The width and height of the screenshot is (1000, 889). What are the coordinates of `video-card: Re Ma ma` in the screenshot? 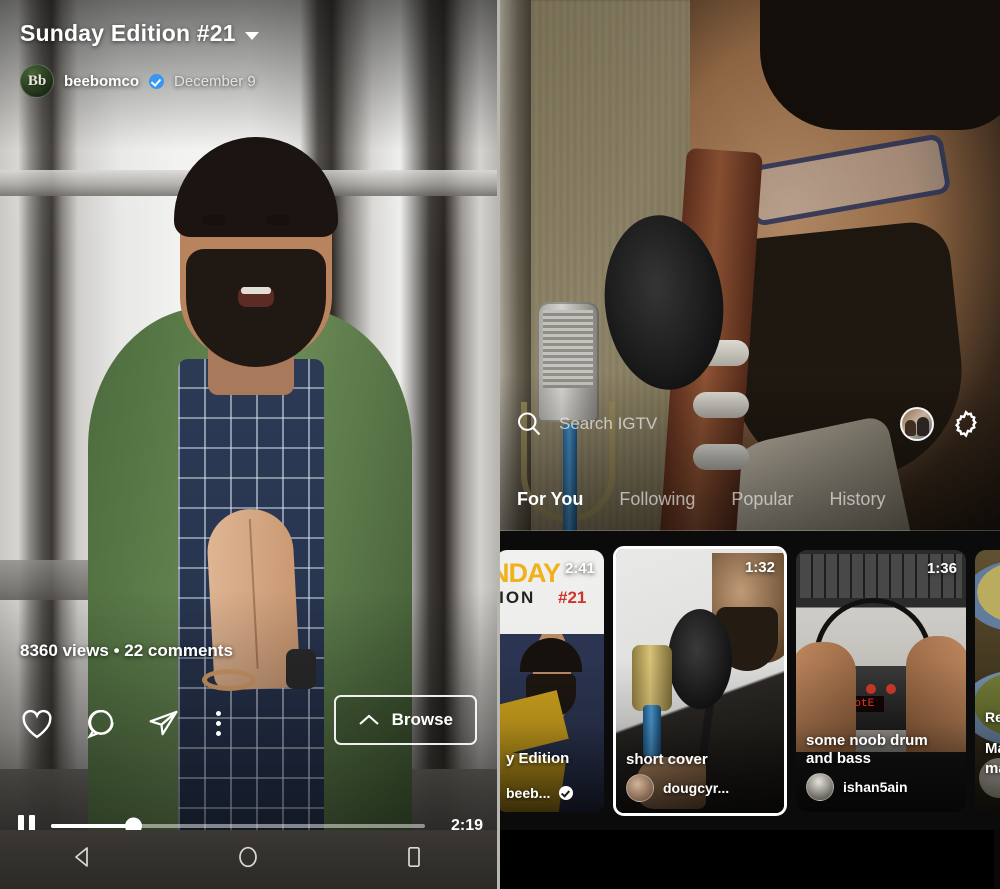 It's located at (987, 680).